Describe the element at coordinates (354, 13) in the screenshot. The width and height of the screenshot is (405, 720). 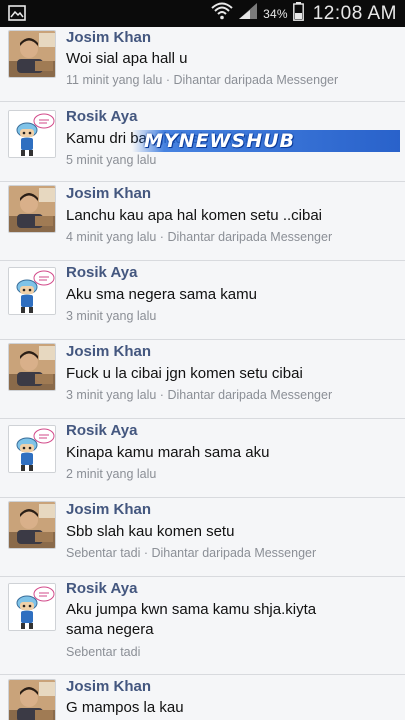
I see `clock-time: 12:08 AM` at that location.